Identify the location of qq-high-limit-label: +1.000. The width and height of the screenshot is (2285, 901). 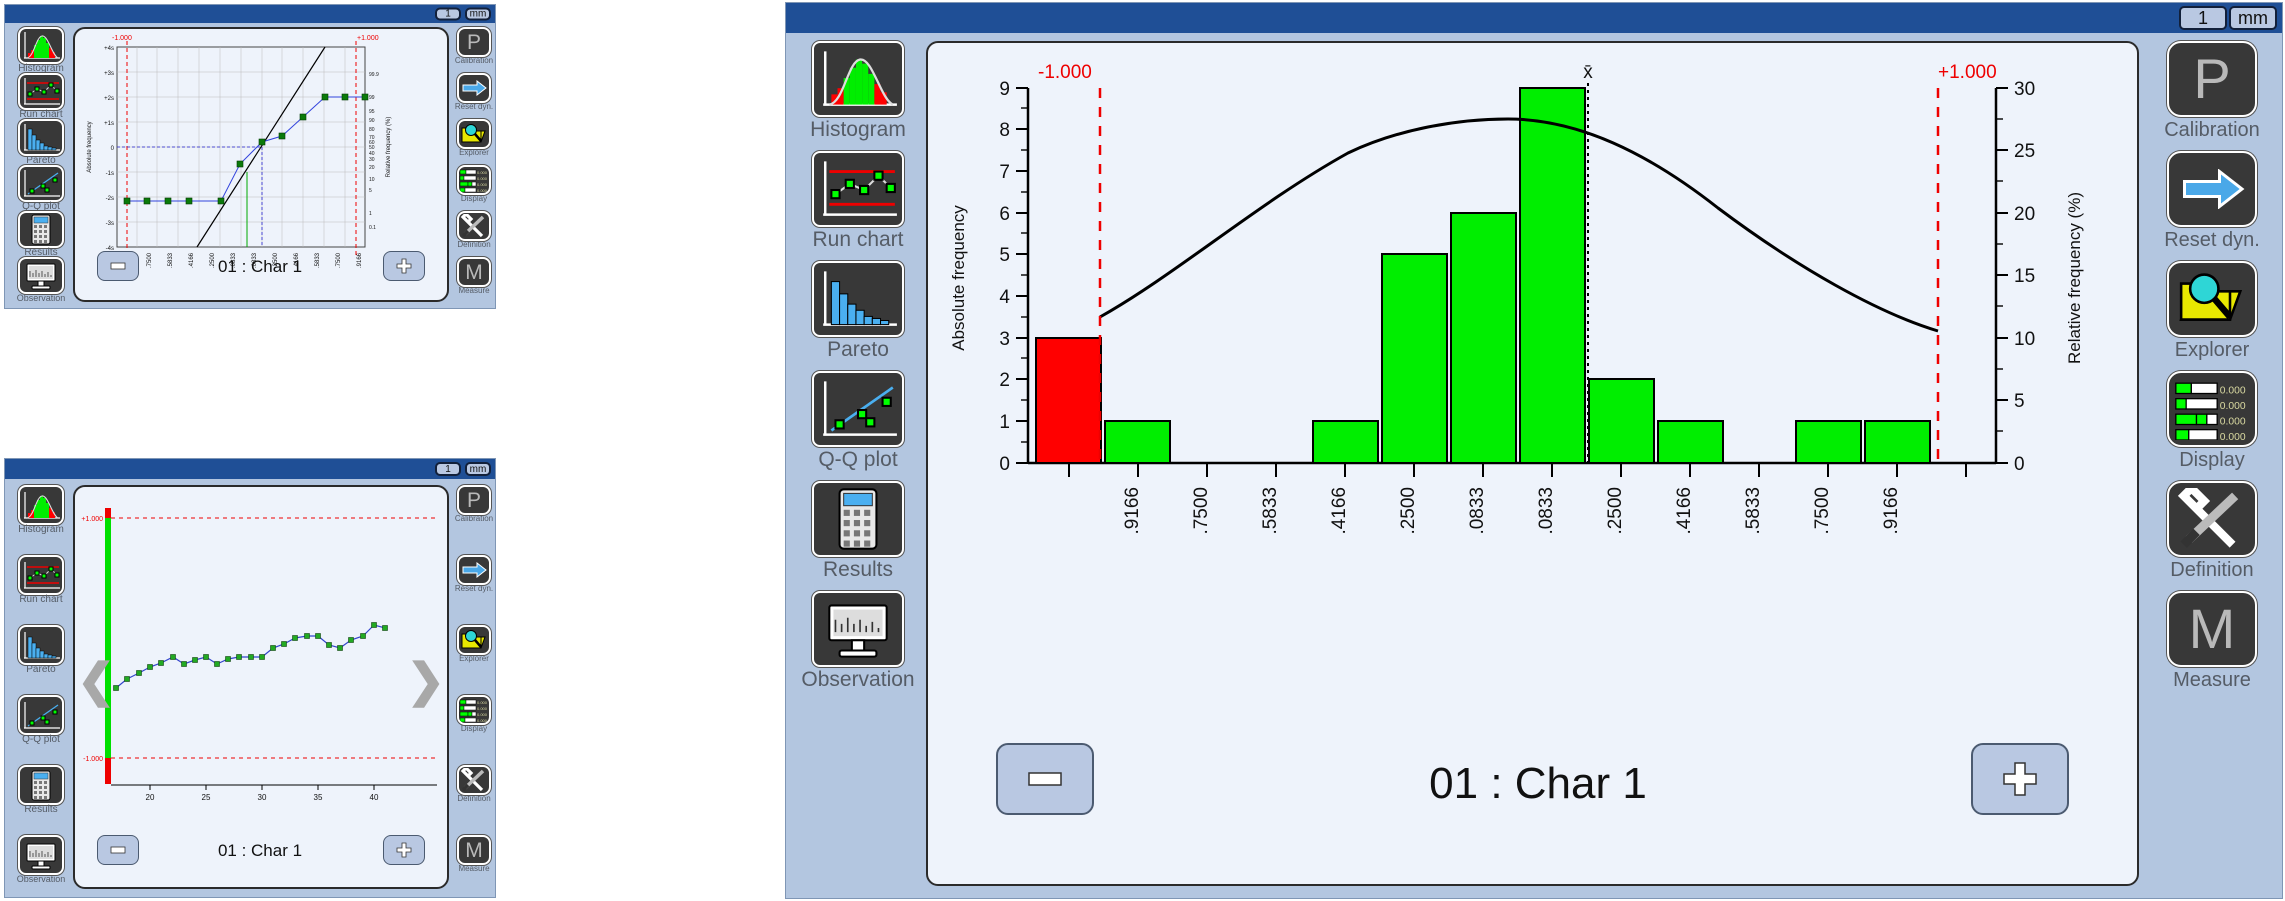
(368, 38).